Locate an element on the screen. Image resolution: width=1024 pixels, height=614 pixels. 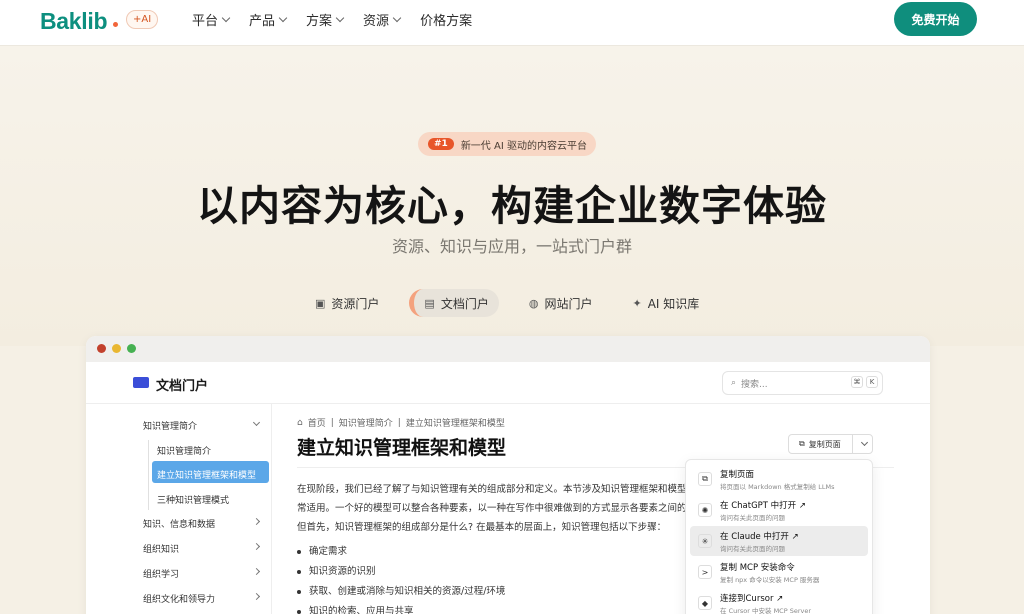
minimize-dot is located at coordinates (116, 348).